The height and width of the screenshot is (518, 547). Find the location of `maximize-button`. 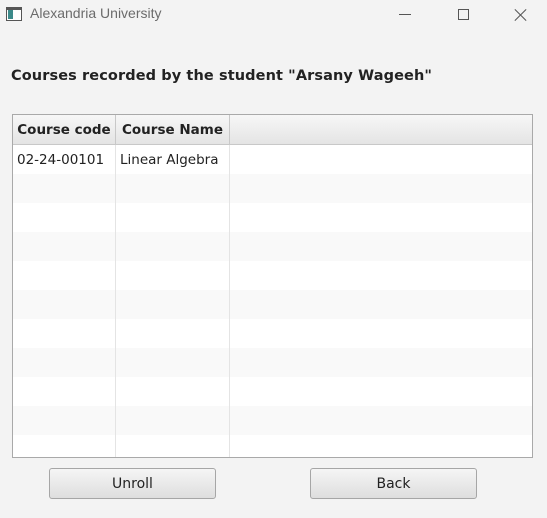

maximize-button is located at coordinates (463, 14).